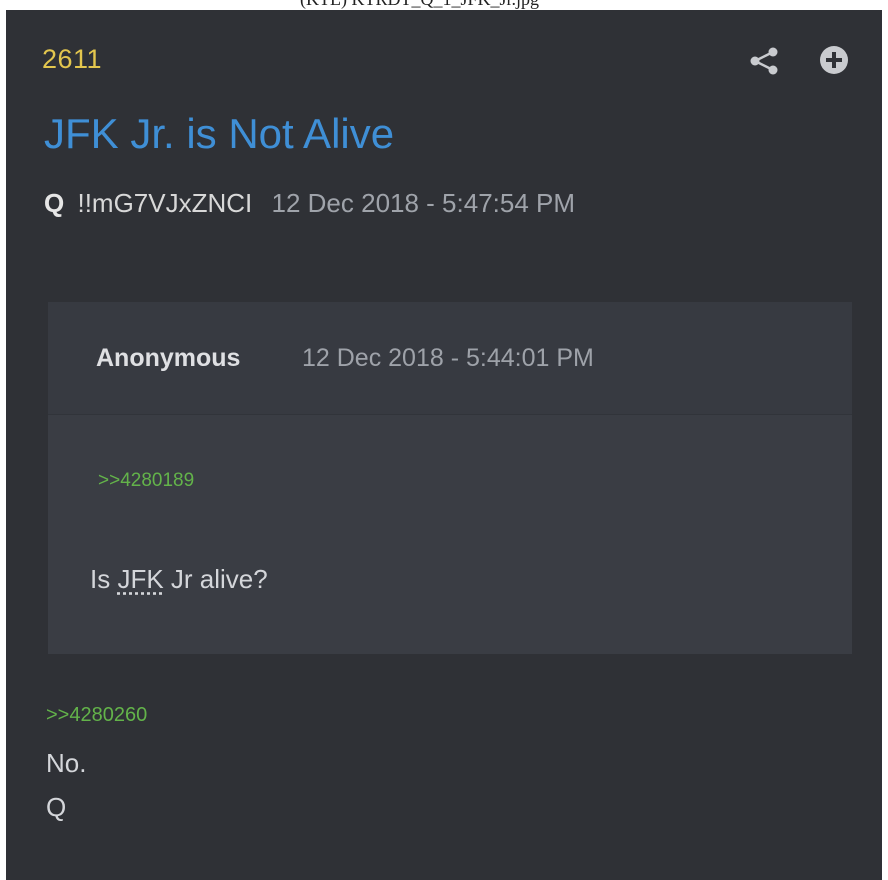 This screenshot has width=888, height=880. Describe the element at coordinates (834, 60) in the screenshot. I see `add-circle-icon` at that location.